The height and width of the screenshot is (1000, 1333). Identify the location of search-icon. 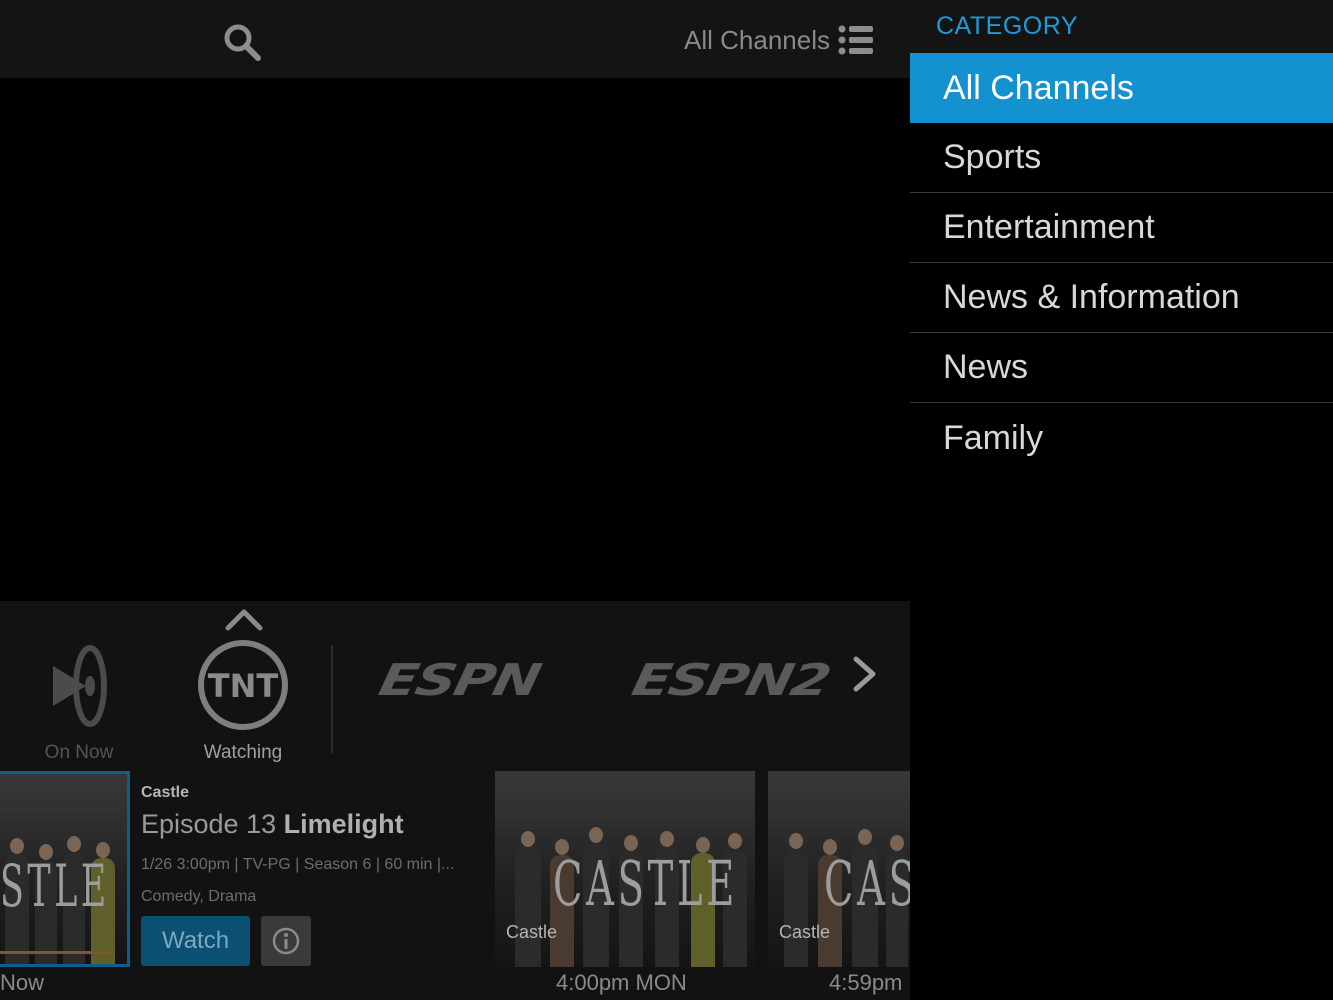
(242, 42).